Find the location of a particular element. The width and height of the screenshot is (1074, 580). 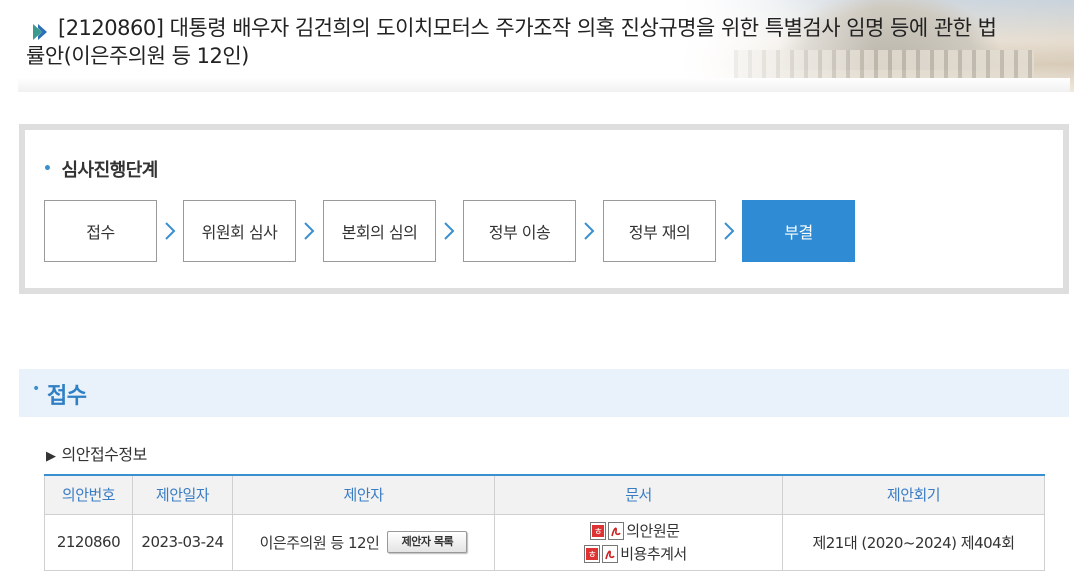

table-header-row: 의안번호 제안일자 제안자 문서 제안회기 is located at coordinates (544, 494).